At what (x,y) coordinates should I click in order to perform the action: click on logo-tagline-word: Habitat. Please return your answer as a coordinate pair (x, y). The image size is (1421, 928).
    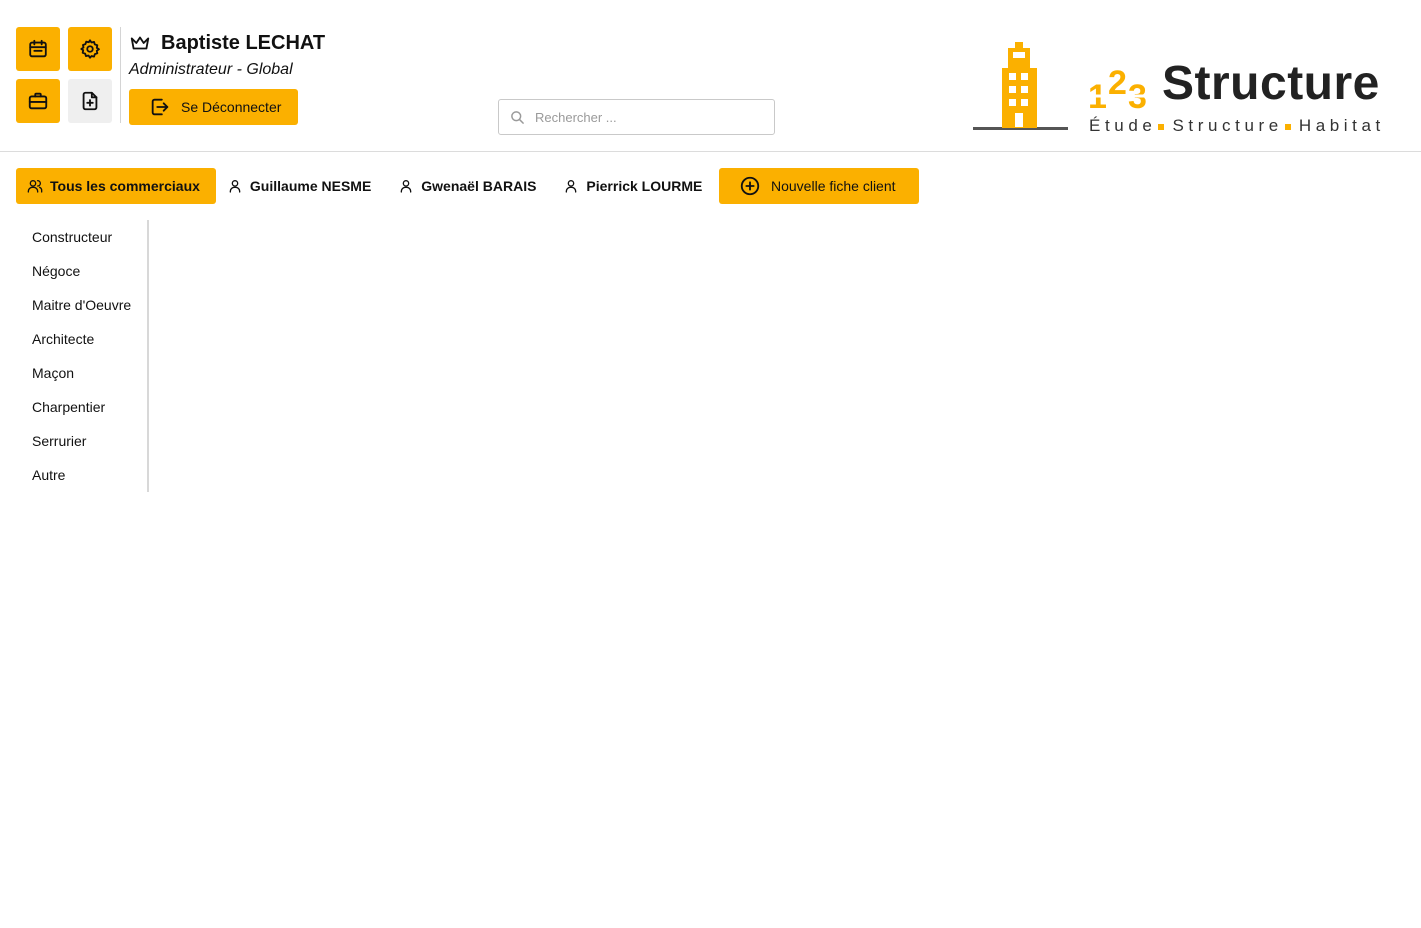
    Looking at the image, I should click on (1341, 125).